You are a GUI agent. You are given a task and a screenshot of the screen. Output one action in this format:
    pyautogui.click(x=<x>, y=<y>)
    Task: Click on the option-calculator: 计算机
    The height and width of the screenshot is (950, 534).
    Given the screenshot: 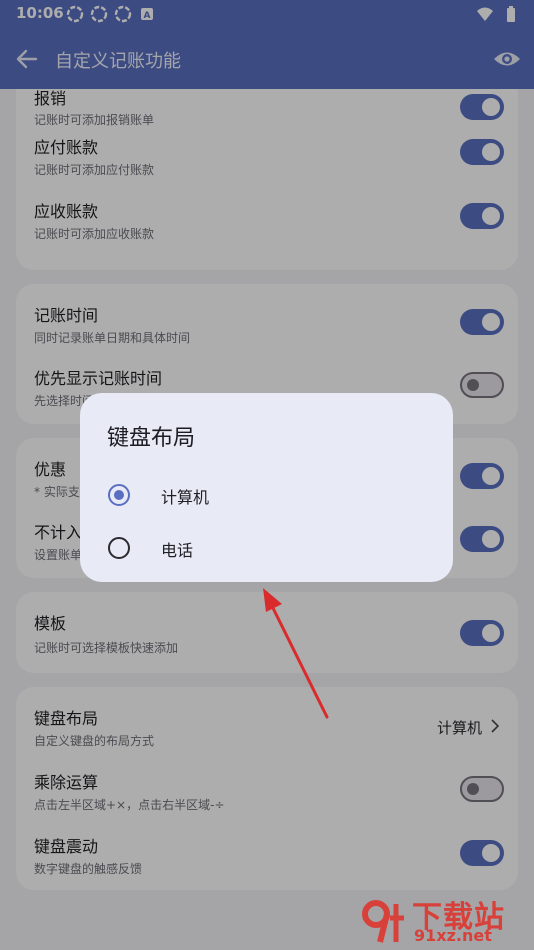 What is the action you would take?
    pyautogui.click(x=266, y=494)
    